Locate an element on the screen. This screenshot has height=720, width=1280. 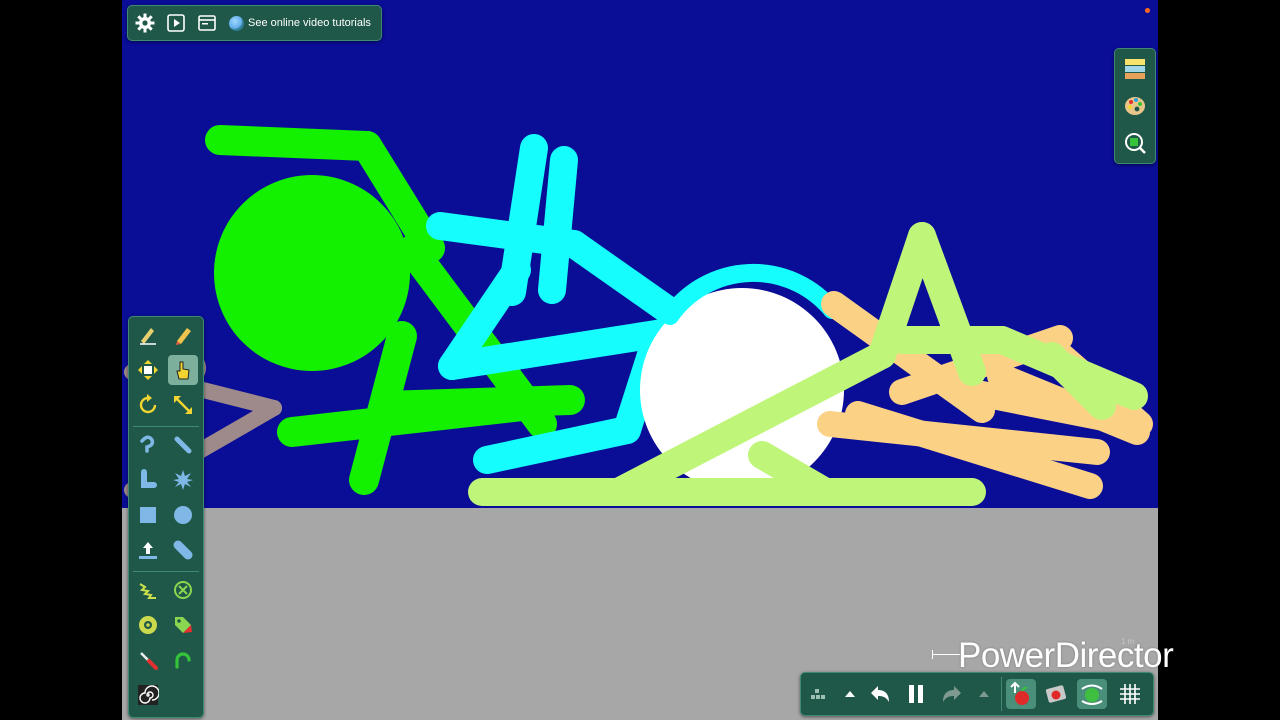
circle-icon is located at coordinates (183, 515).